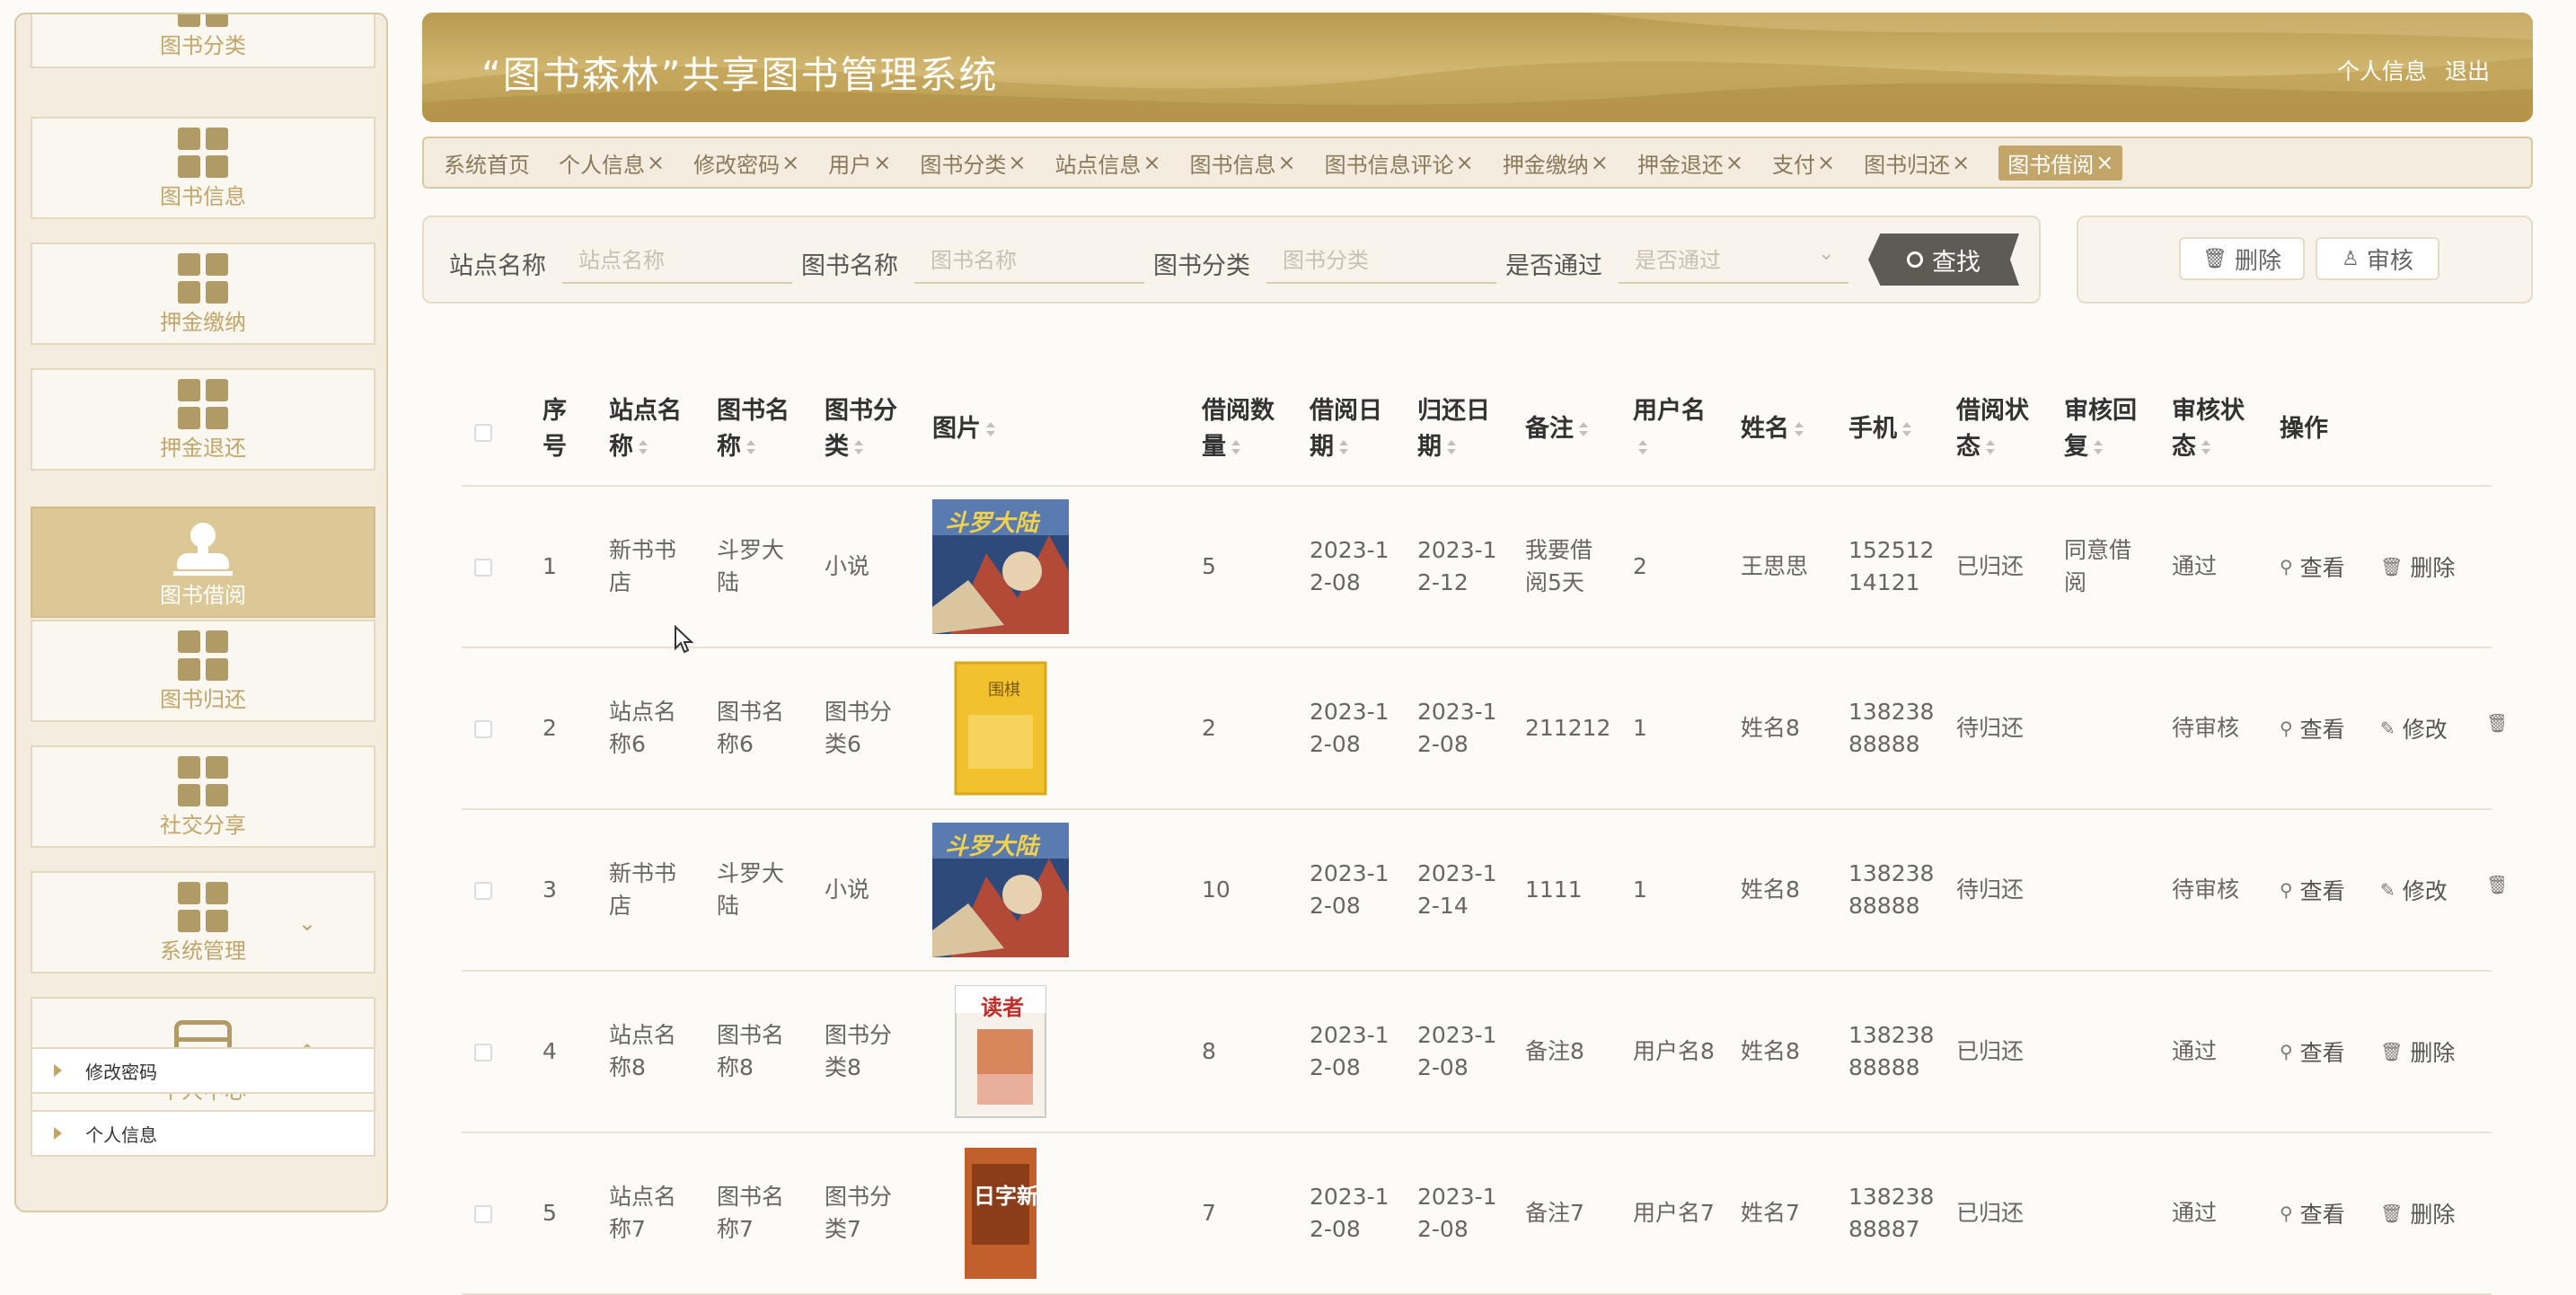  What do you see at coordinates (203, 671) in the screenshot?
I see `sidebar-item-5: 图书归还` at bounding box center [203, 671].